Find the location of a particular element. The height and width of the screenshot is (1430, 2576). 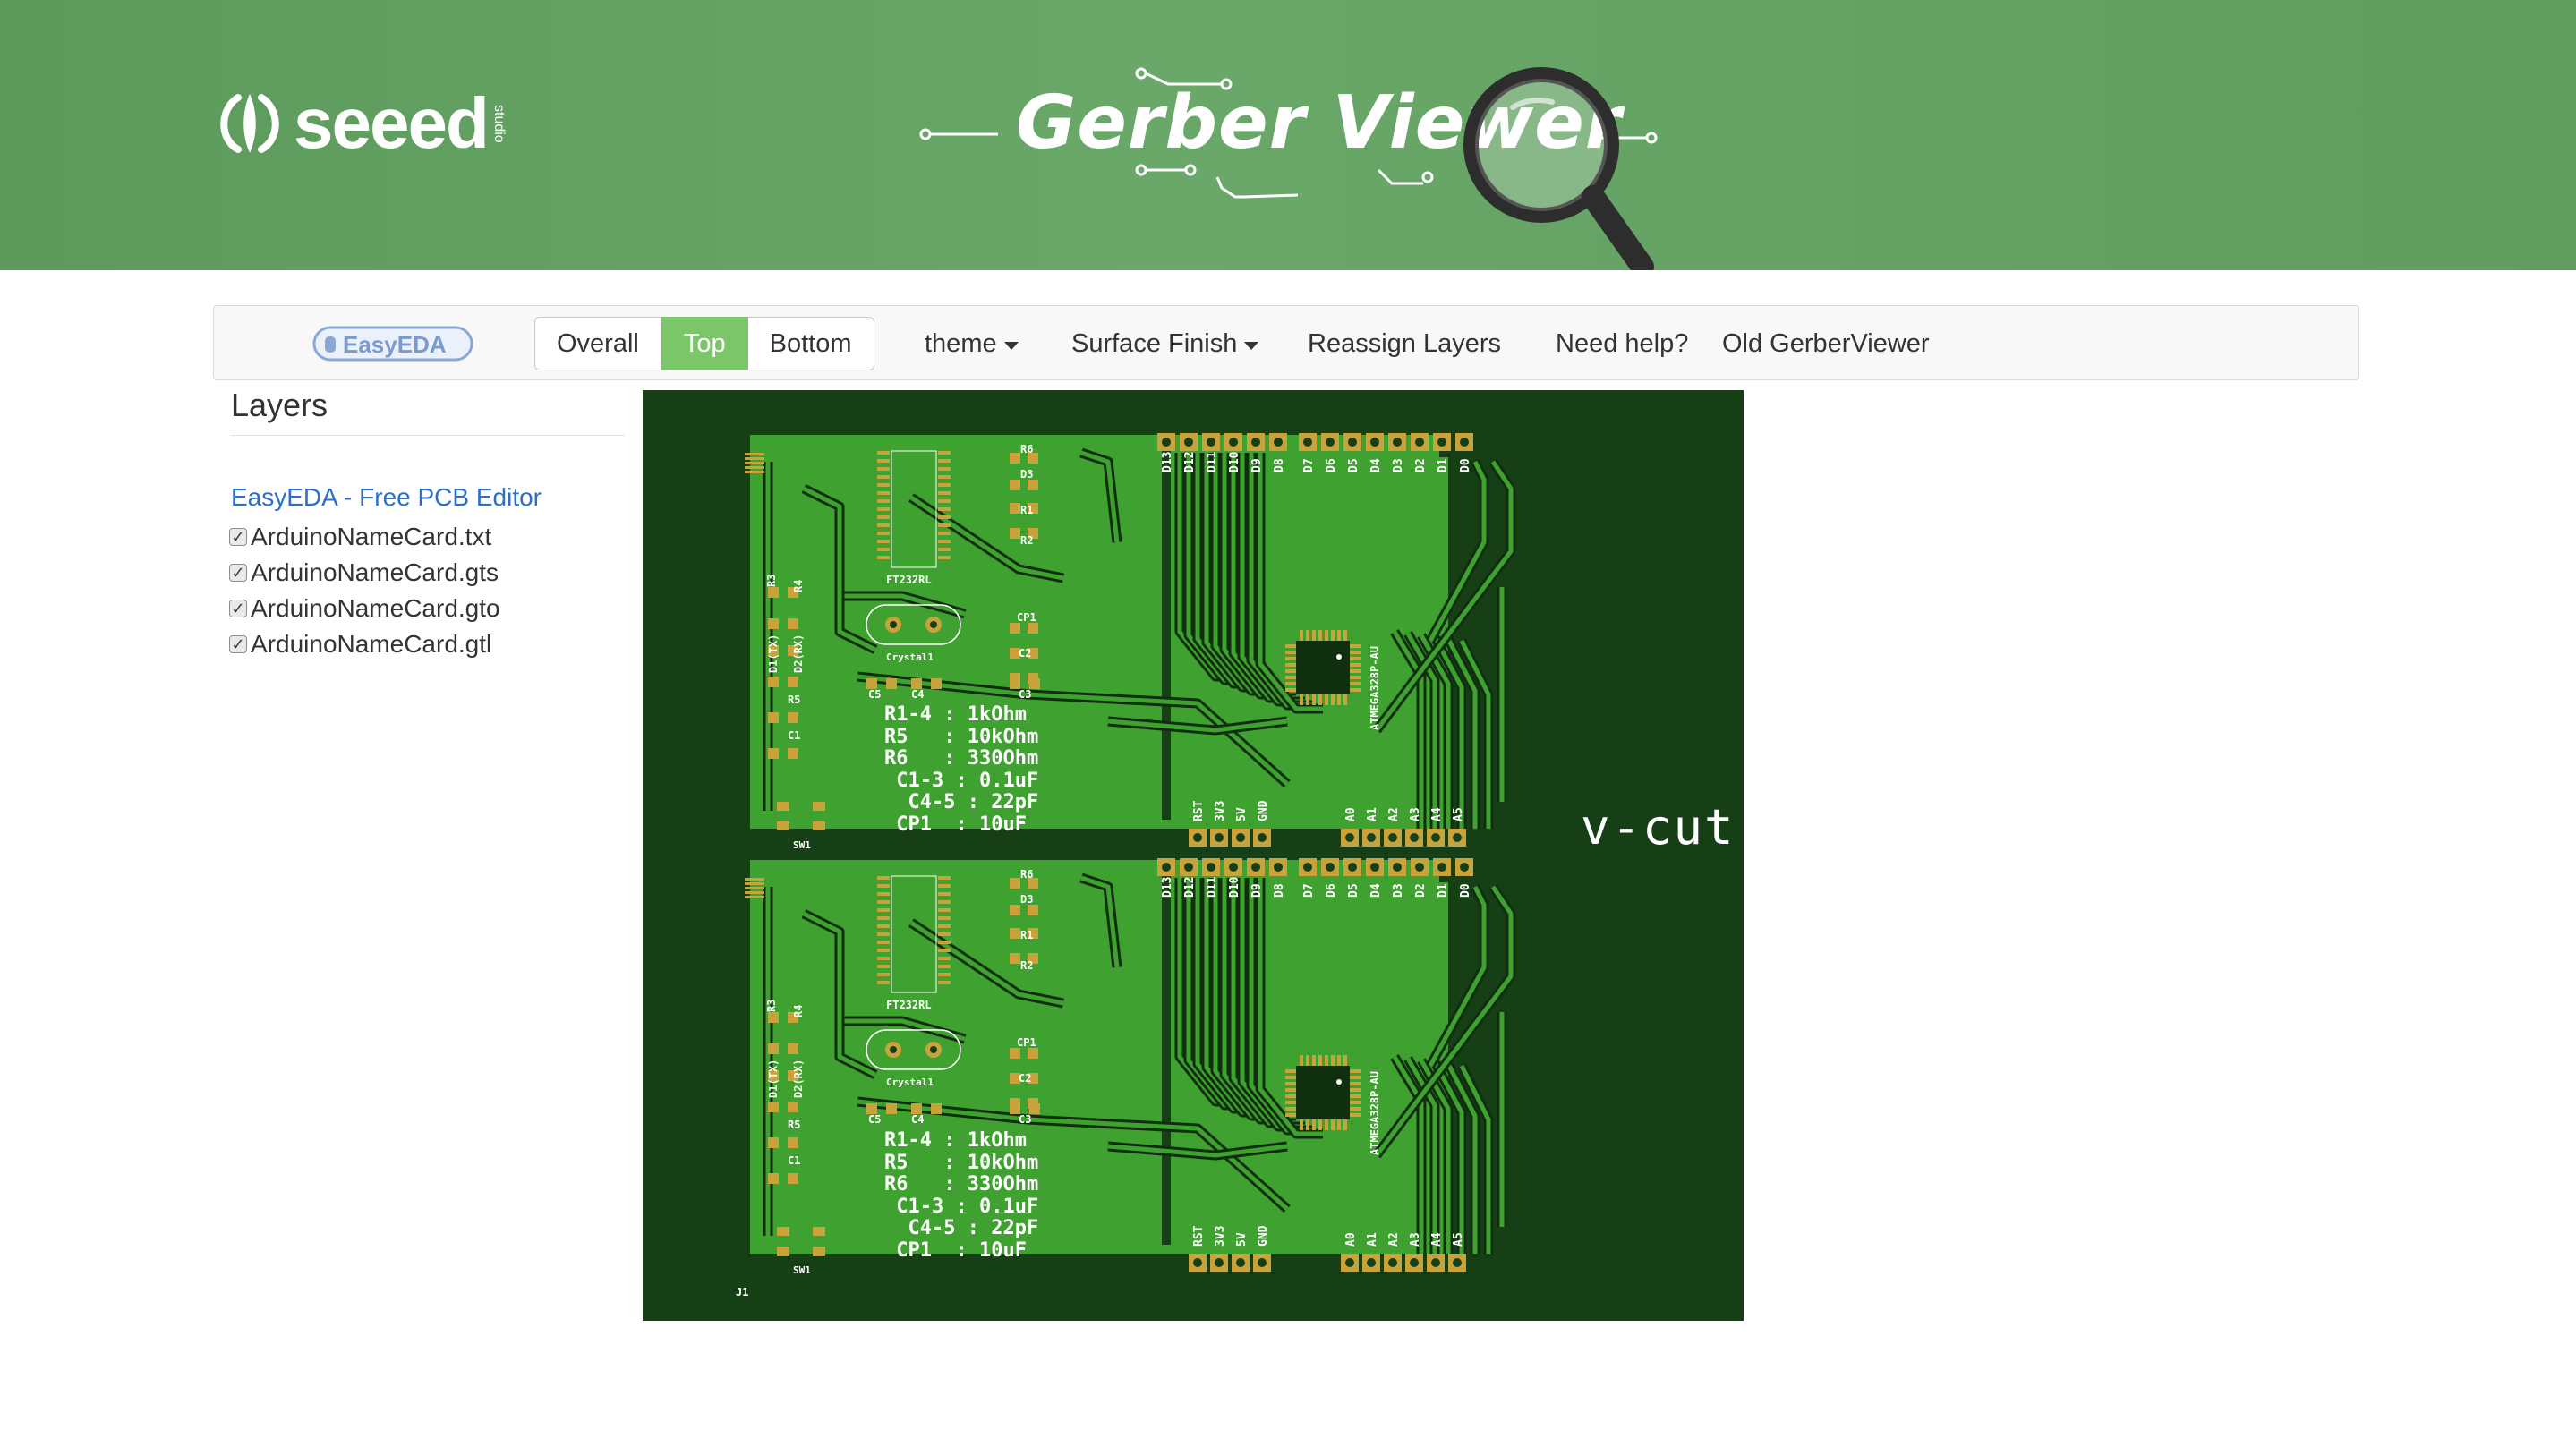

old-gerberviewer-link: Old GerberViewer is located at coordinates (1826, 343).